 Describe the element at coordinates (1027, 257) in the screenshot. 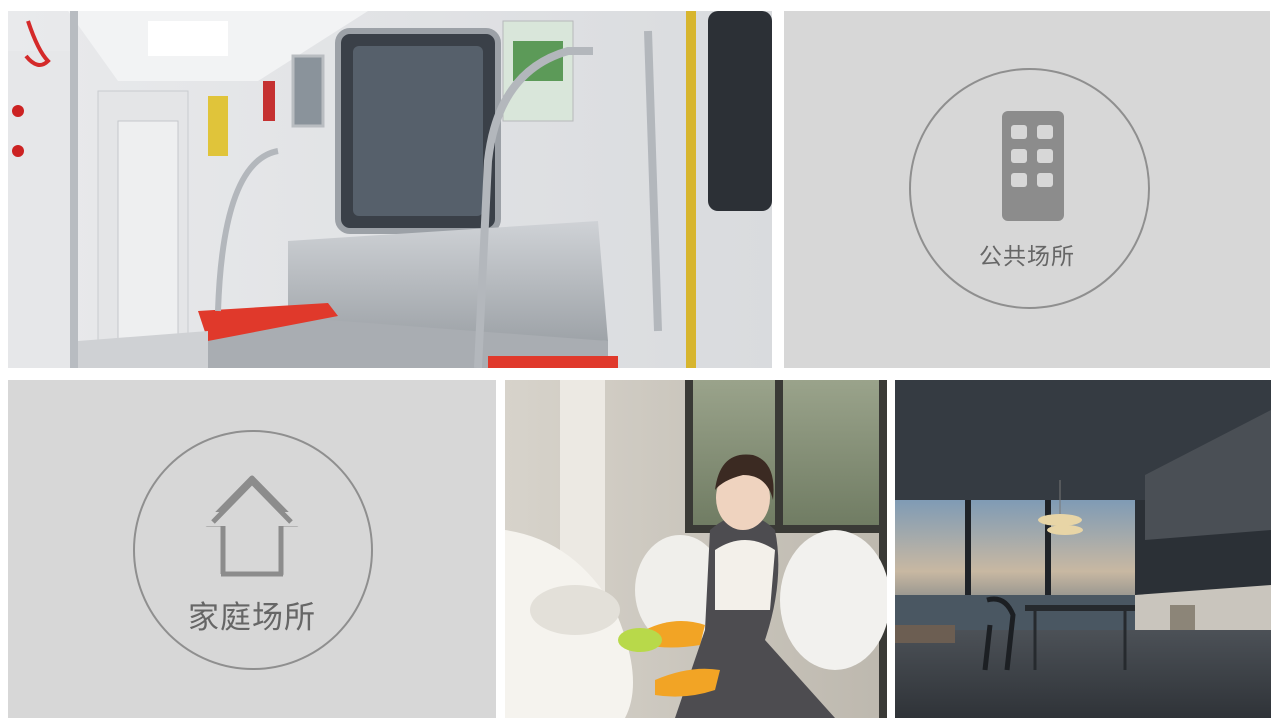

I see `public-places-label: 公共场所` at that location.